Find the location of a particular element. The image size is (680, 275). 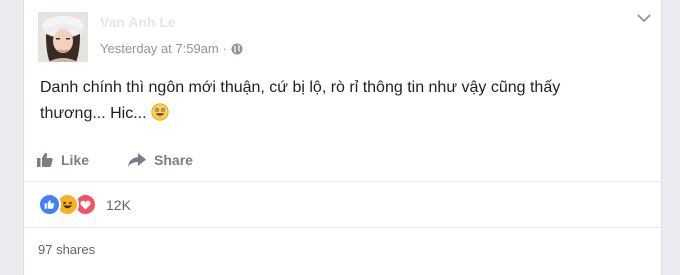

share-label: Share is located at coordinates (173, 160).